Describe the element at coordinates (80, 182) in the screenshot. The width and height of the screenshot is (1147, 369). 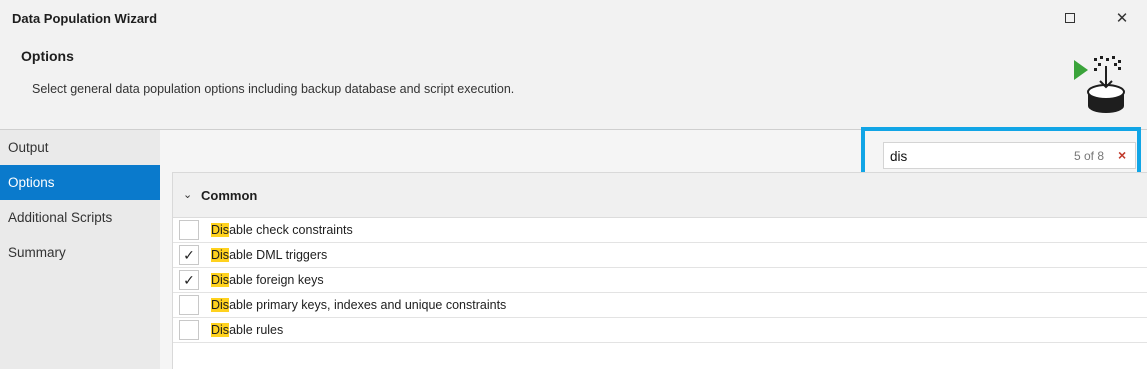
I see `sidebar-item-options: Options` at that location.